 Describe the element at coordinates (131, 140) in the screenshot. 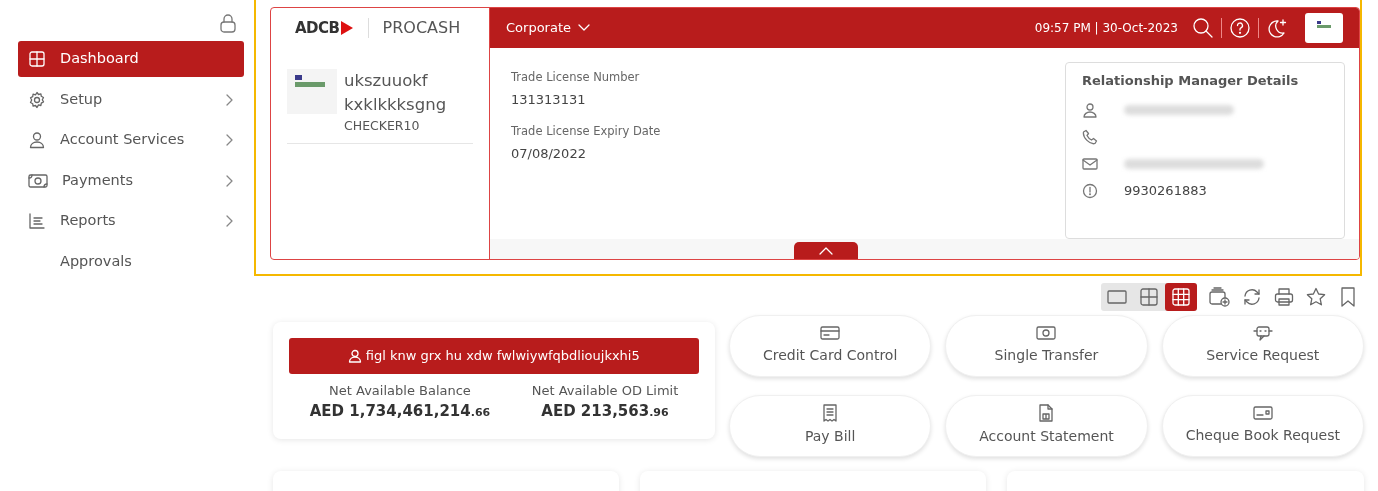

I see `sidebar-item: Account Services` at that location.